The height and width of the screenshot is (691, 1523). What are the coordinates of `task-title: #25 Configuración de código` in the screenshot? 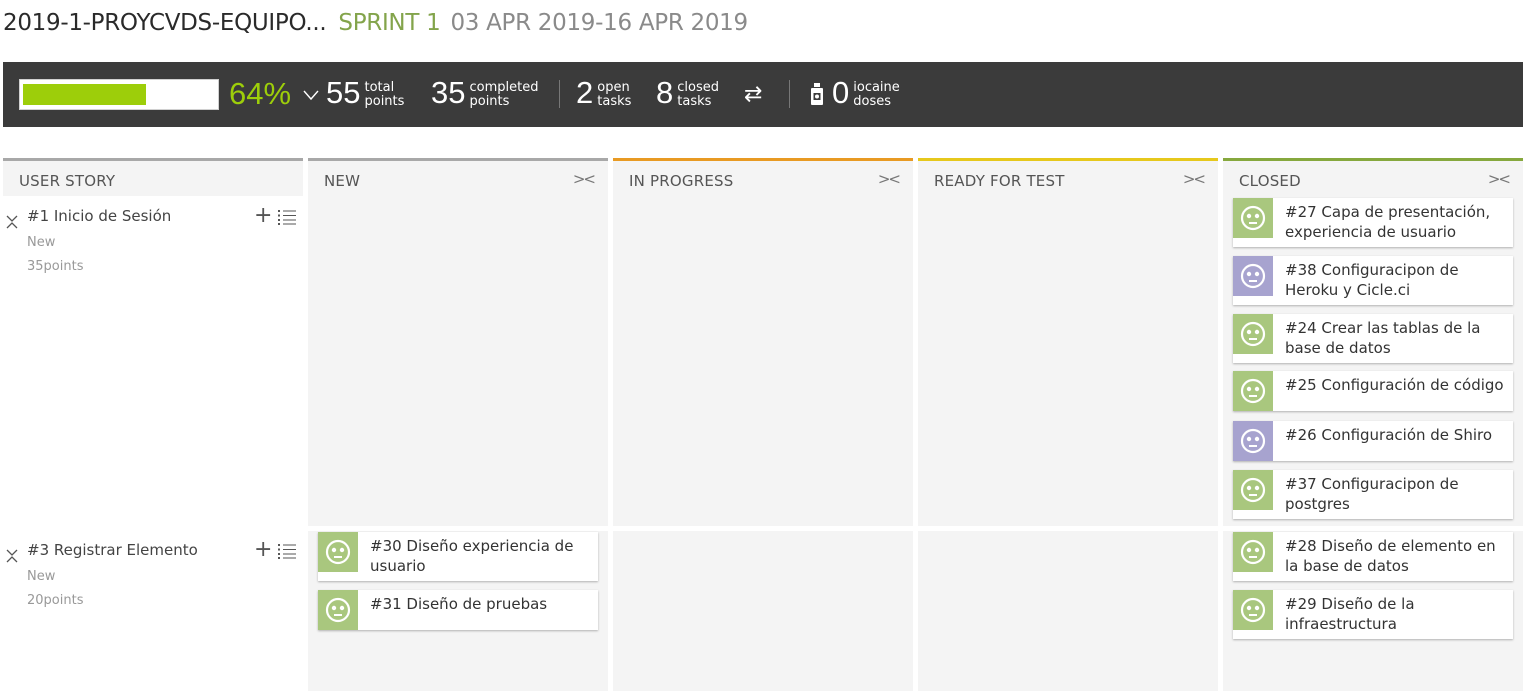 It's located at (1391, 391).